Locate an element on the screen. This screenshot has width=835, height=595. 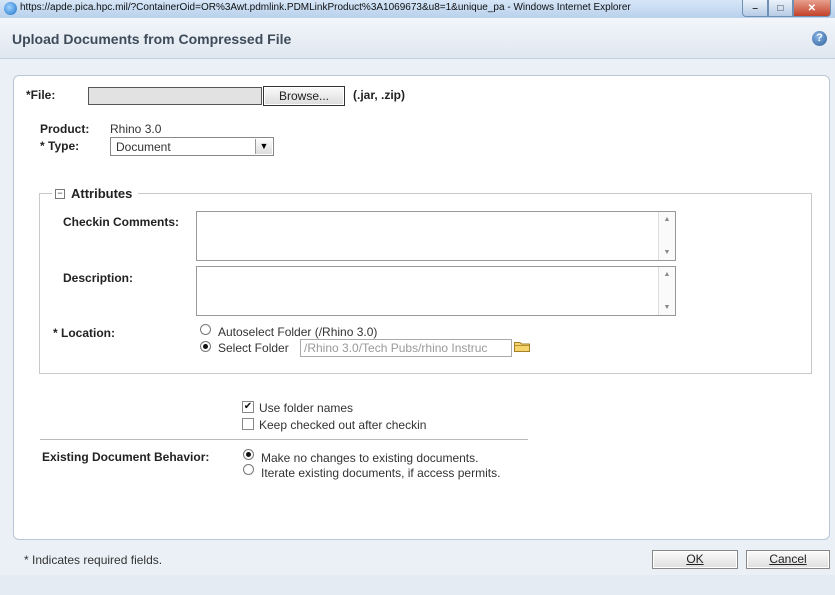
attributes-legend: − Attributes is located at coordinates (95, 193).